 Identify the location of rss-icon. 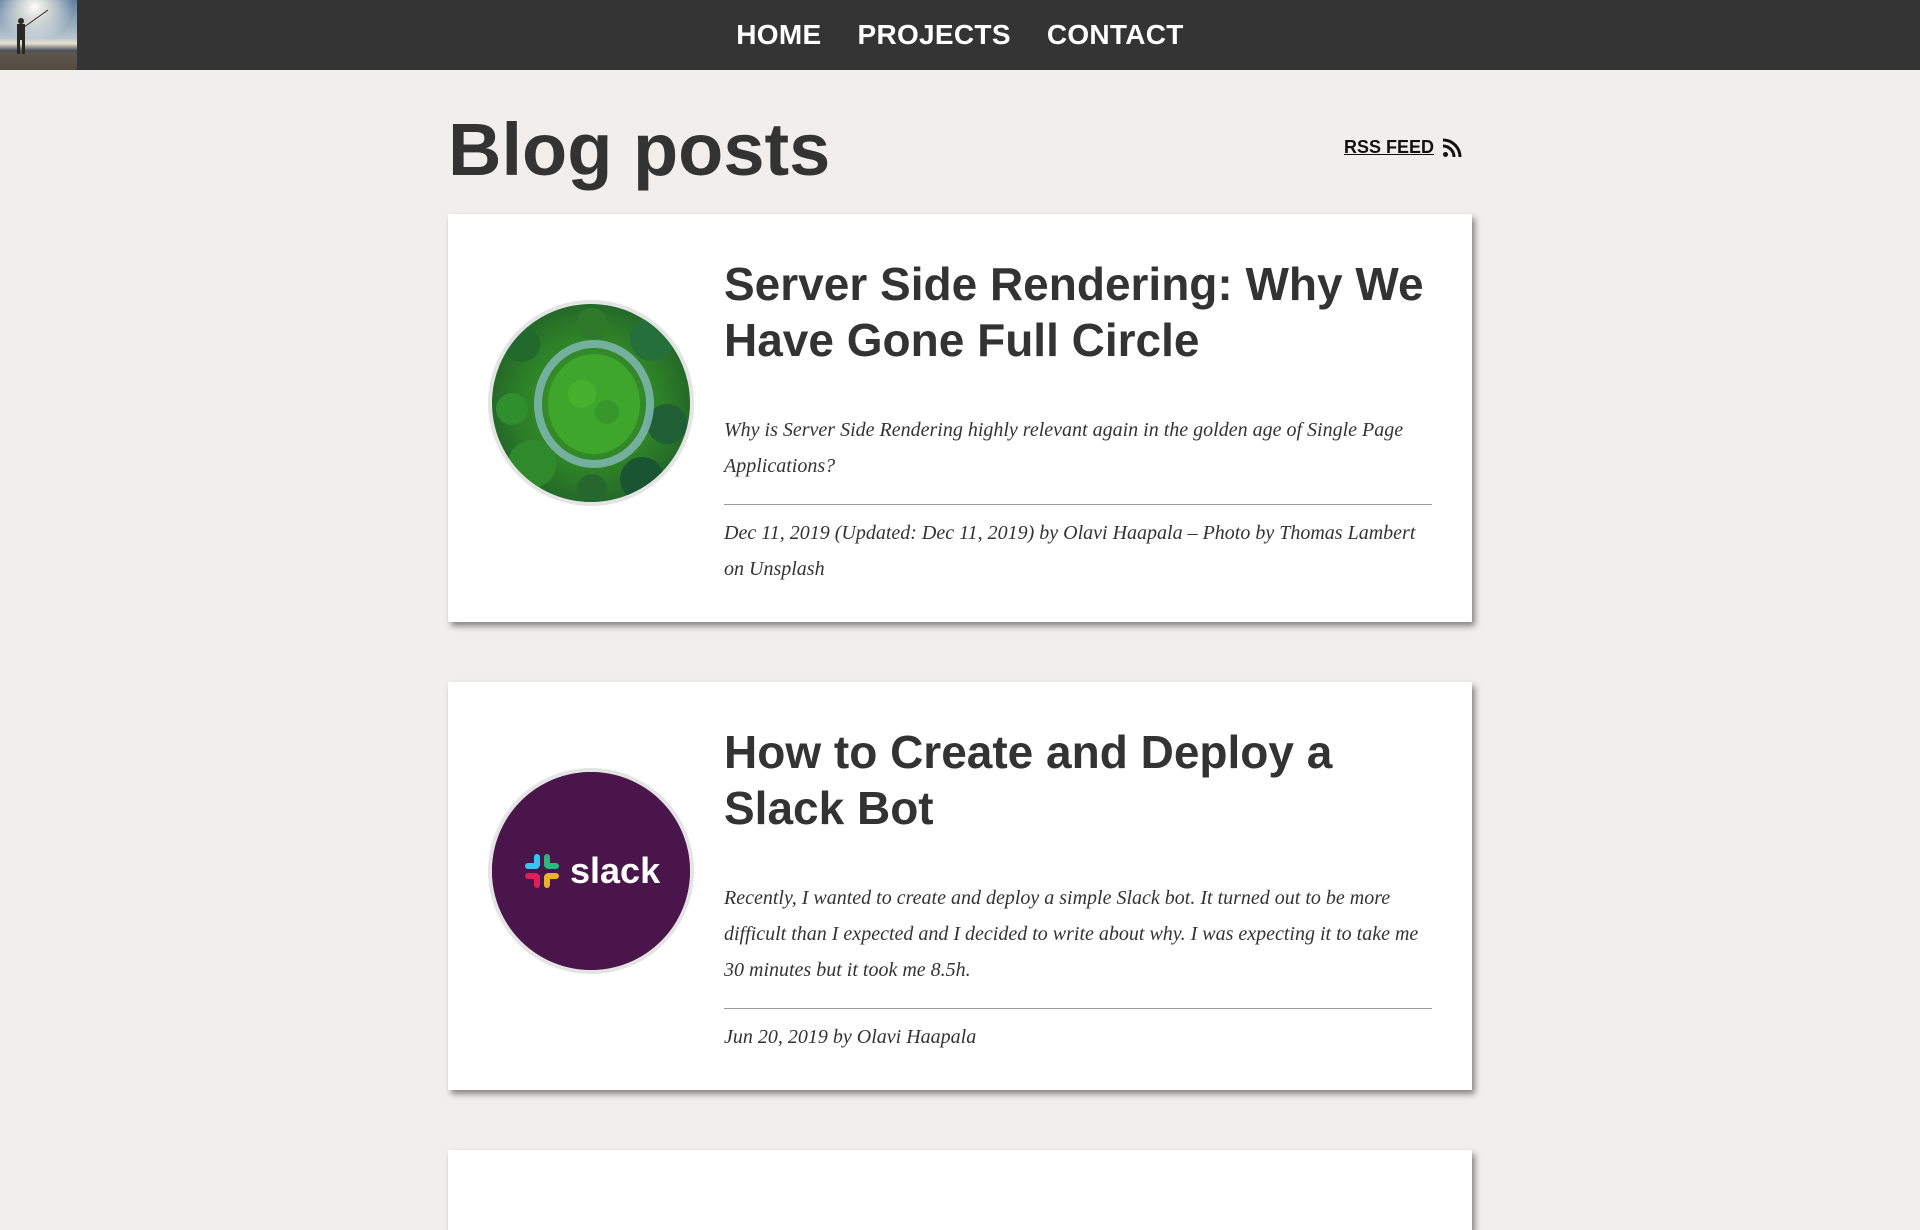
(1452, 148).